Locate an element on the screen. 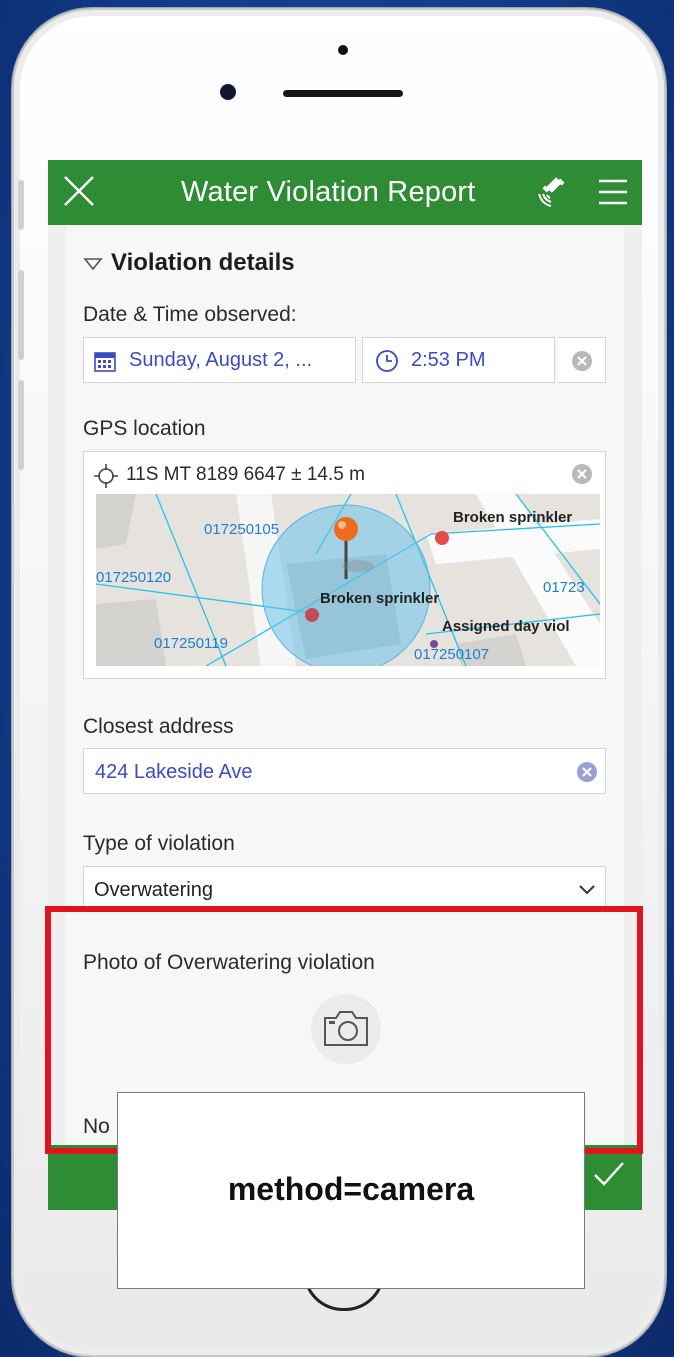 This screenshot has height=1357, width=674. chevron-down-icon is located at coordinates (587, 890).